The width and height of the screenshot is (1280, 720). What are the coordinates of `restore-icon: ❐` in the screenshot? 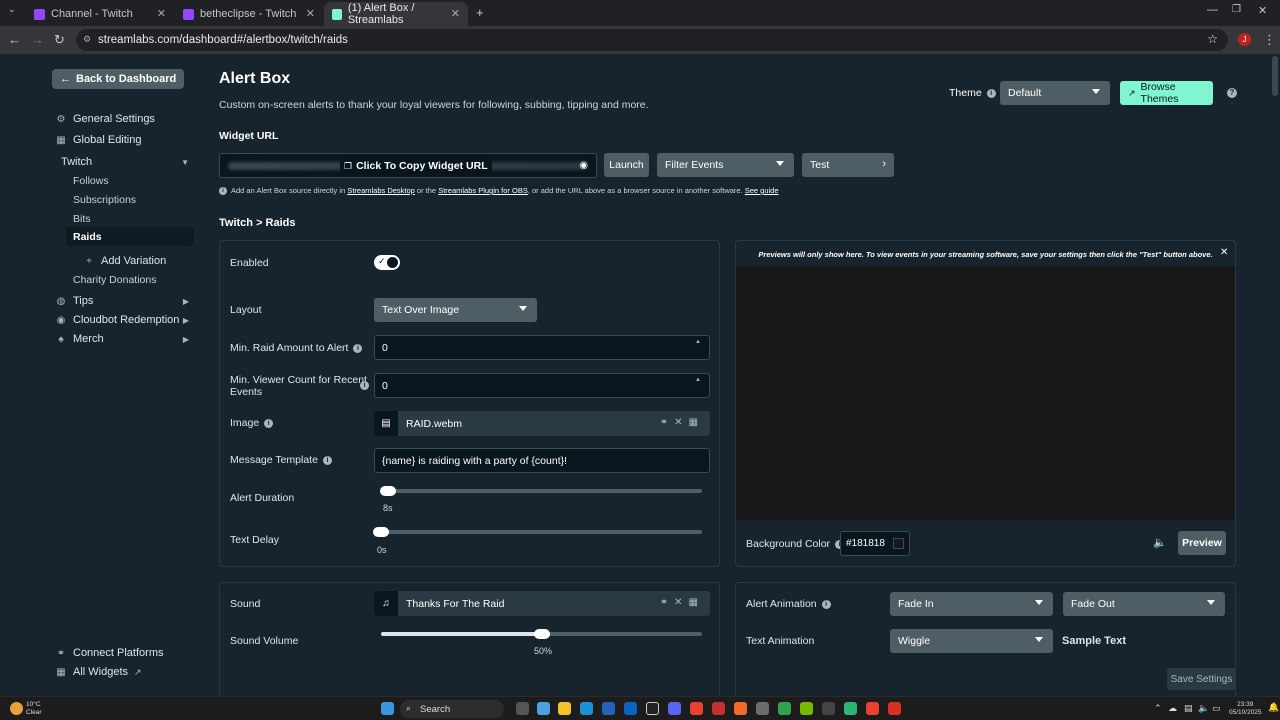 It's located at (1236, 9).